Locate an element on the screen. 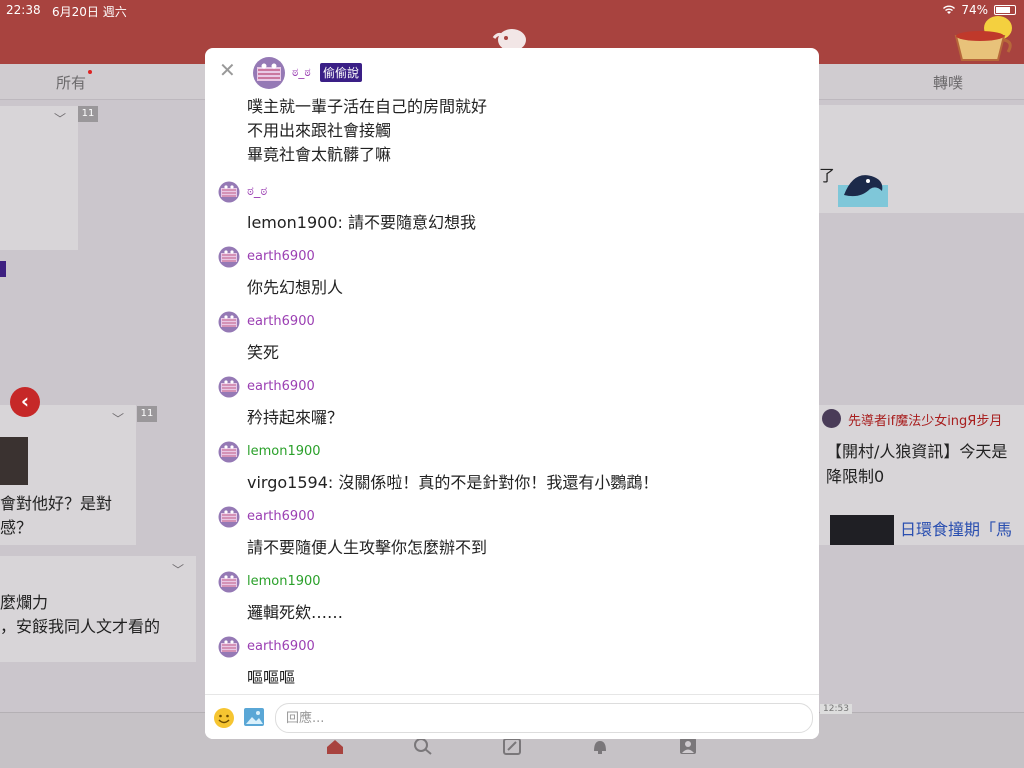 The width and height of the screenshot is (1024, 768). post-text: 【開村/人狼資訊】今天是 is located at coordinates (917, 451).